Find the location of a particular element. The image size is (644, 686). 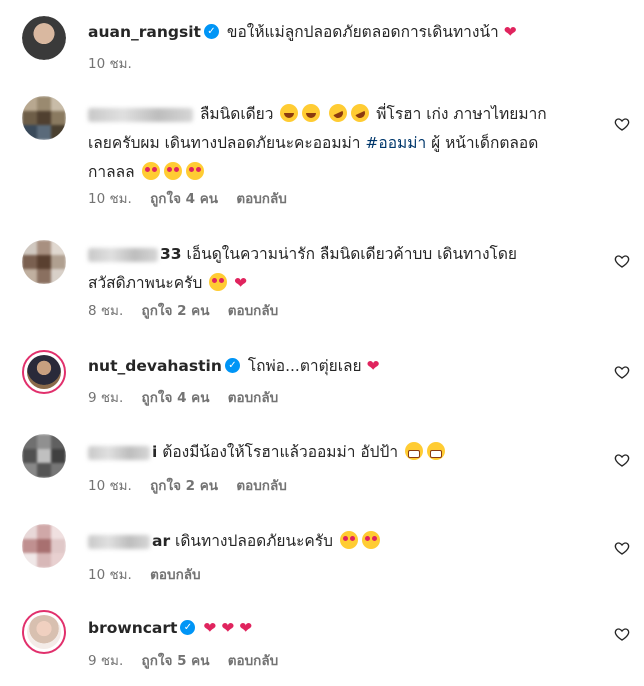

username: nut_devahastin is located at coordinates (155, 366).